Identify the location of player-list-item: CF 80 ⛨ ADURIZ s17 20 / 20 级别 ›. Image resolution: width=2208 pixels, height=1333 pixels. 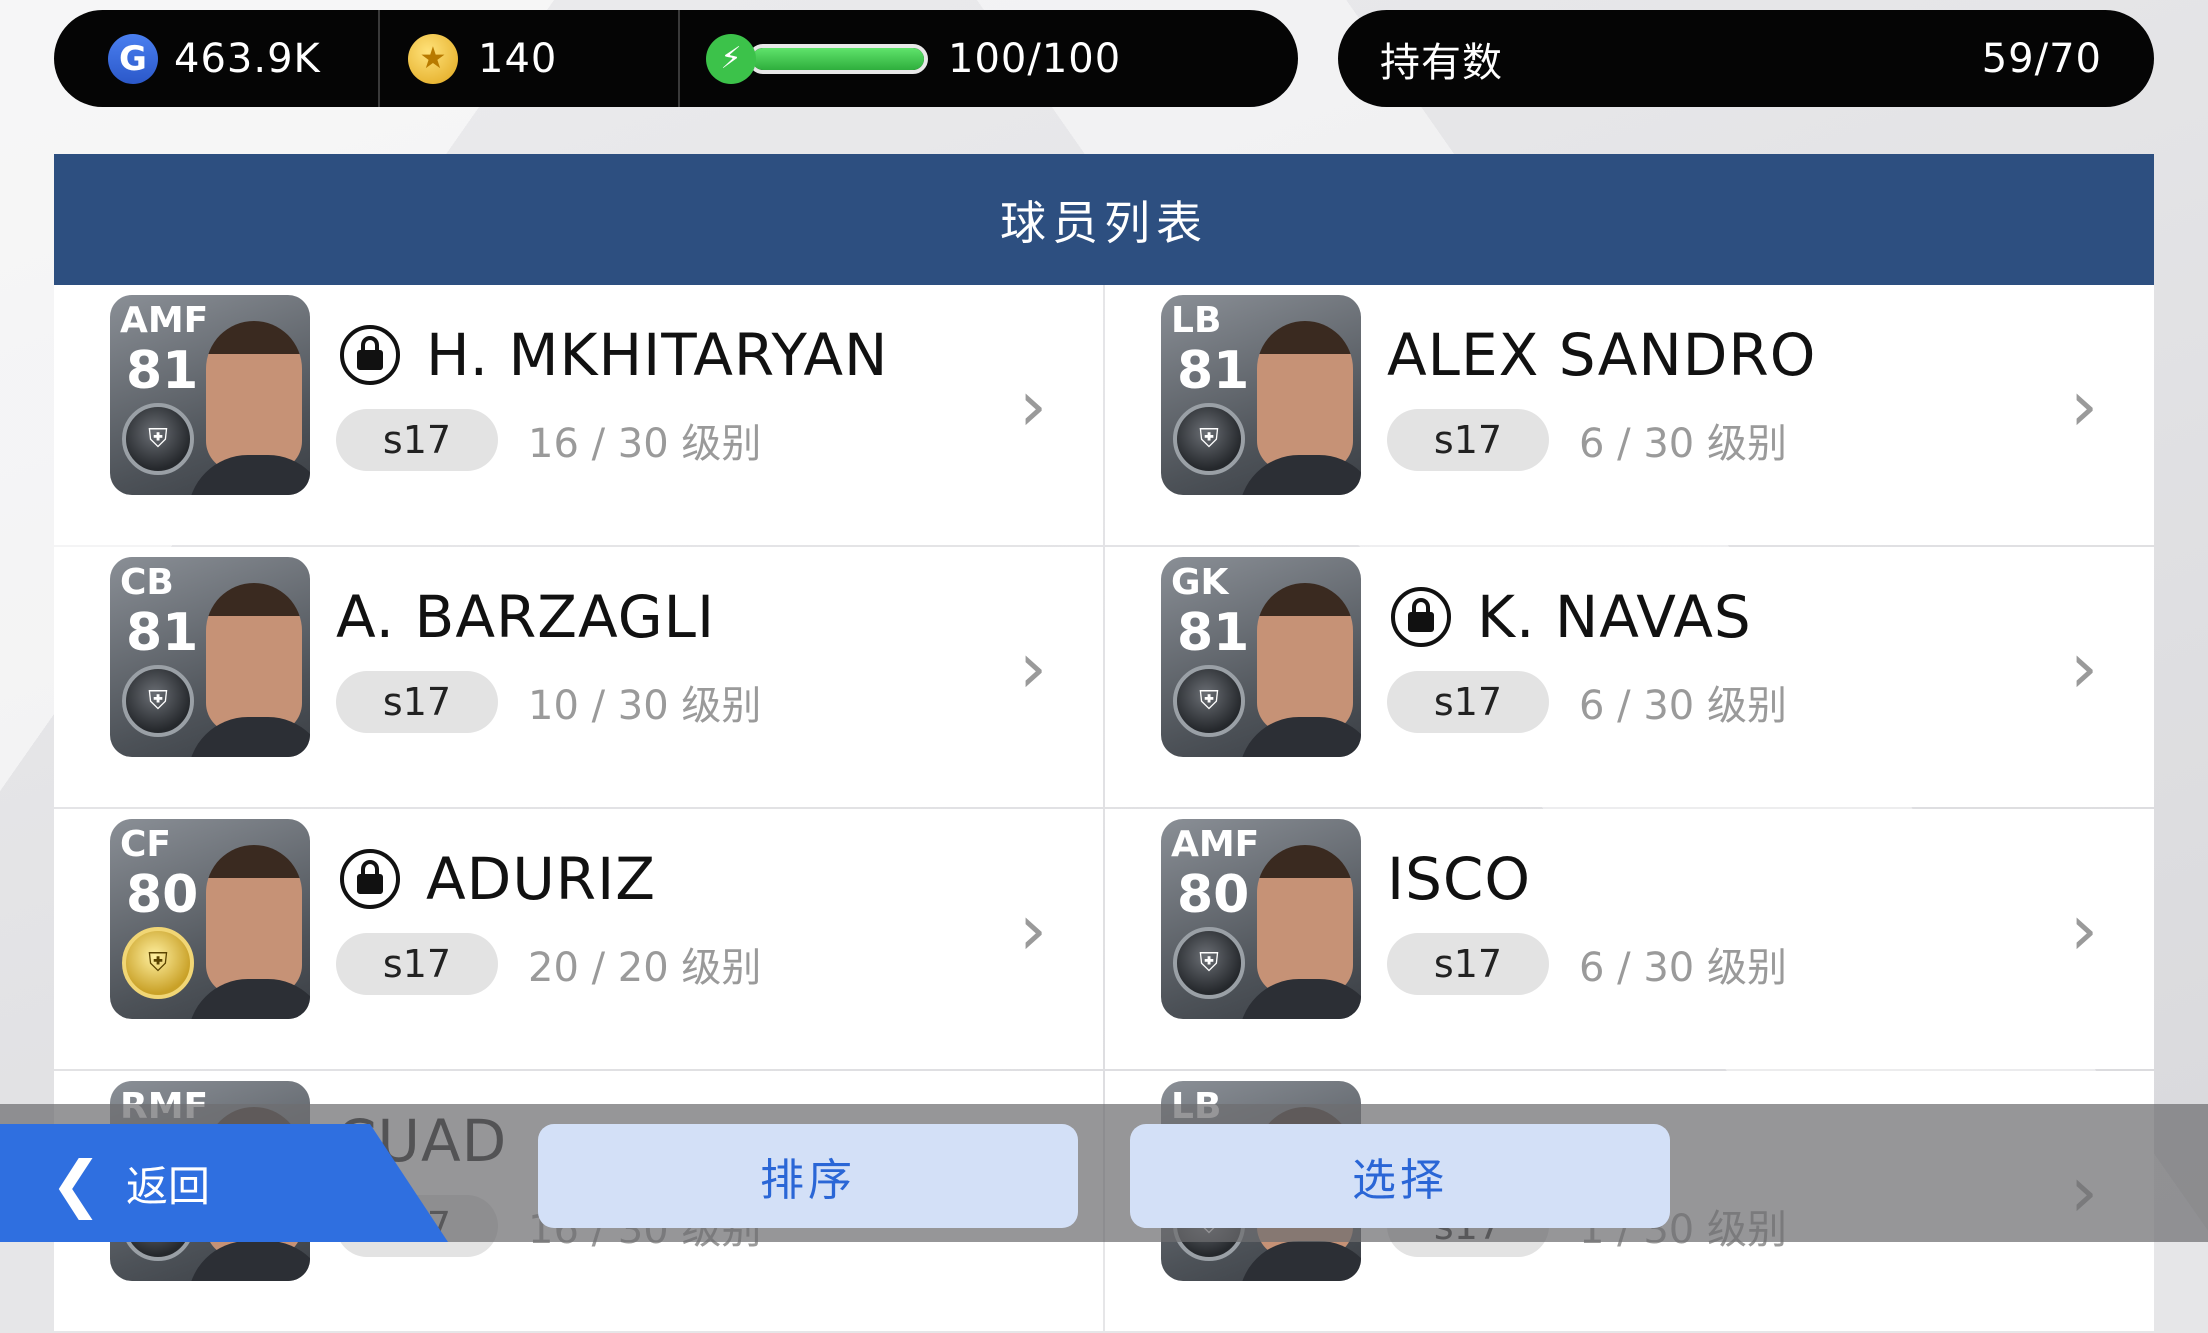
(578, 939).